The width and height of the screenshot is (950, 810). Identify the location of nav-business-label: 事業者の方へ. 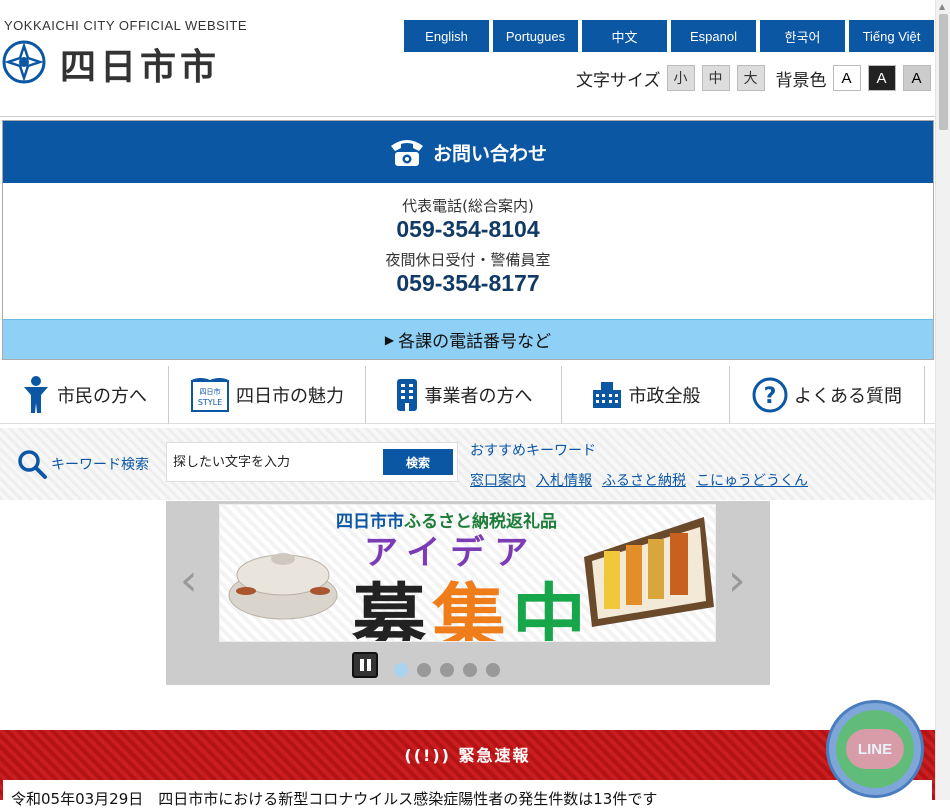
(478, 396).